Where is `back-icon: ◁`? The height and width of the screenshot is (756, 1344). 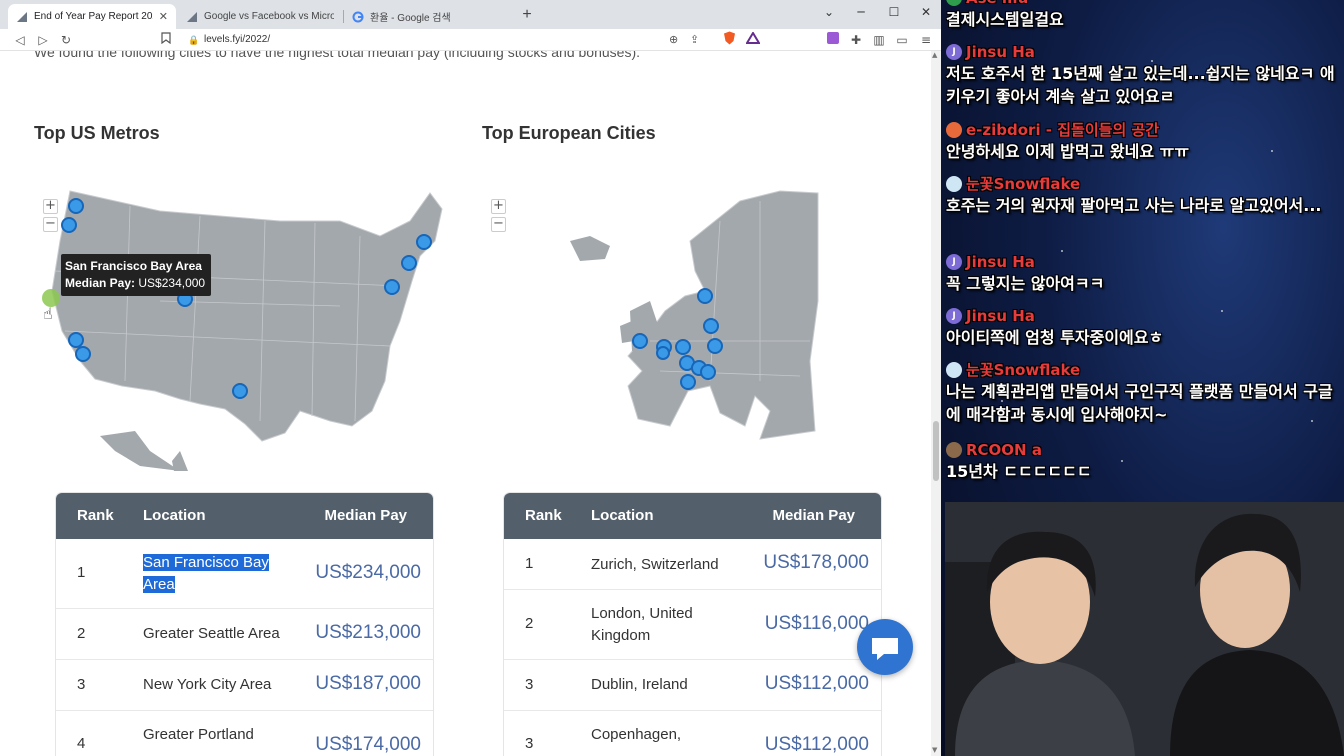 back-icon: ◁ is located at coordinates (20, 40).